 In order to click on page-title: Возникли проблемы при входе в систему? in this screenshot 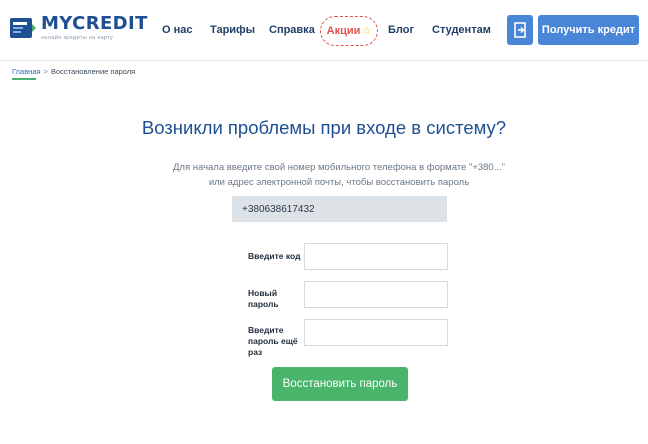, I will do `click(324, 127)`.